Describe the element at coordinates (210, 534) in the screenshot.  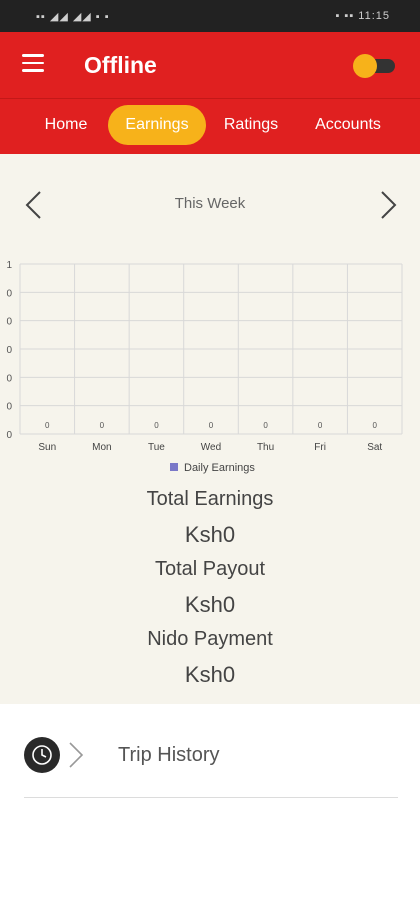
I see `total-earnings-value: Ksh0` at that location.